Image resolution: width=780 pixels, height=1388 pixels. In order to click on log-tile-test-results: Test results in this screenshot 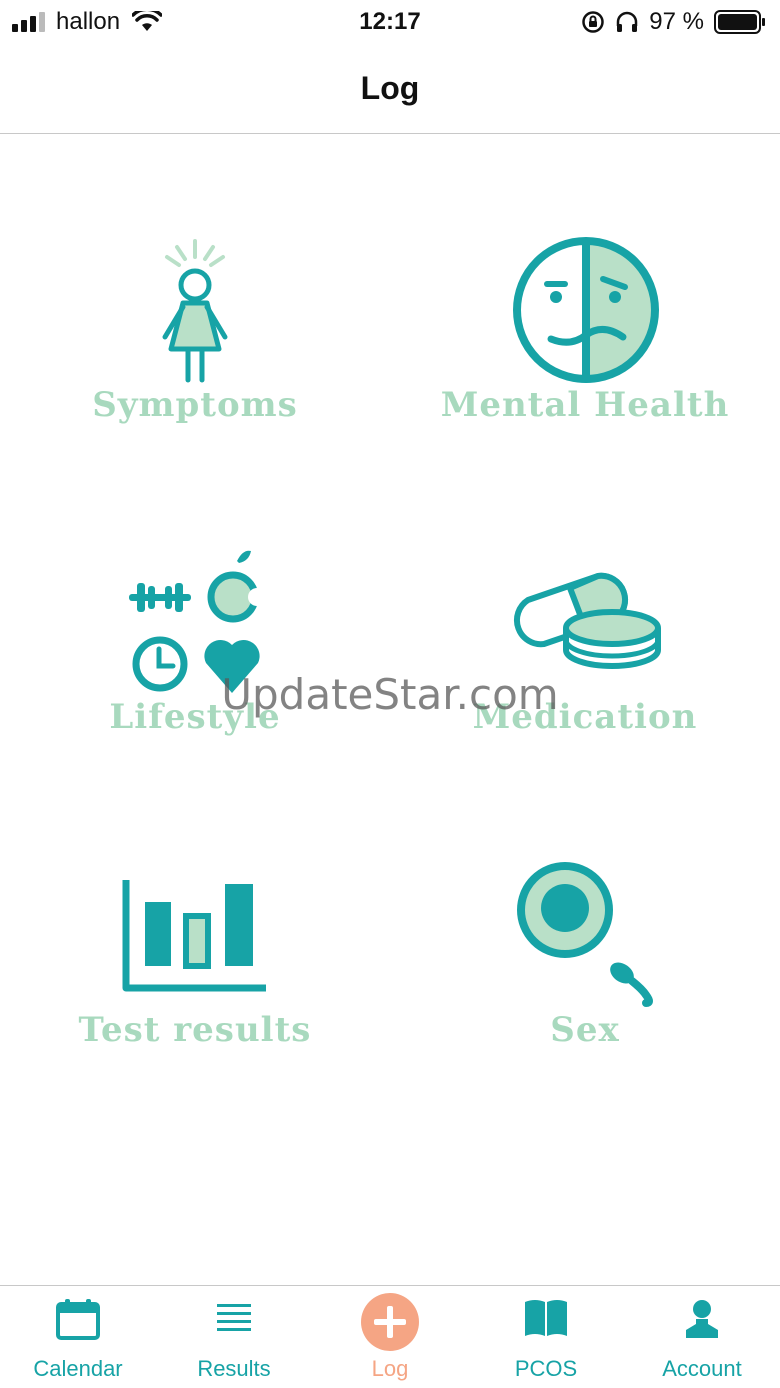, I will do `click(195, 1020)`.